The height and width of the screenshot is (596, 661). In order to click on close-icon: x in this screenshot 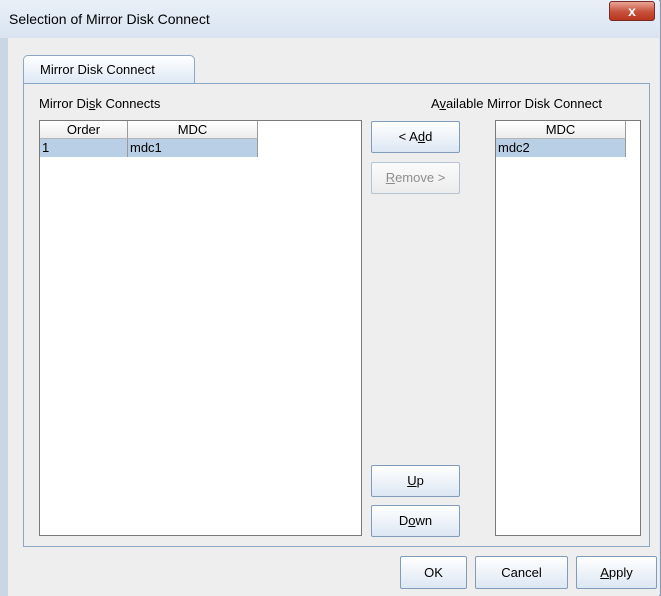, I will do `click(632, 11)`.